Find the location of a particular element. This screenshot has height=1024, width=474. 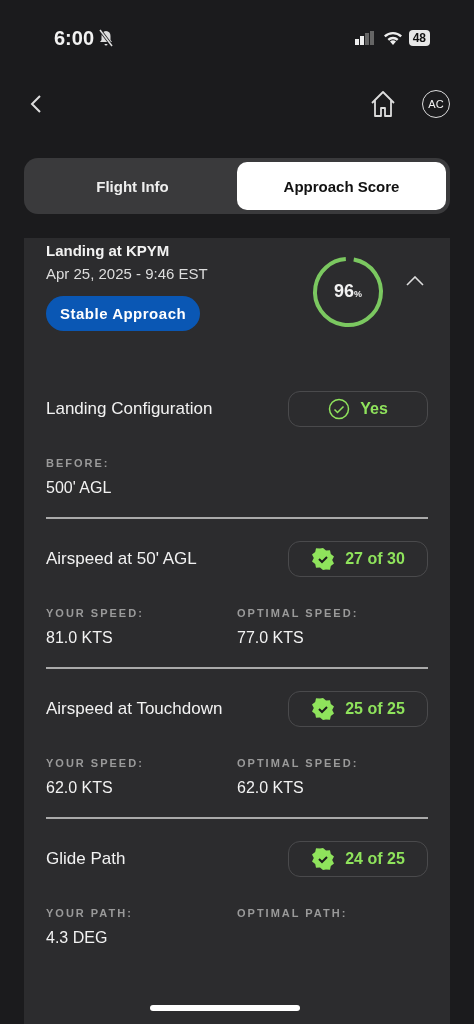

field-value: 4.3 DEG is located at coordinates (77, 938).